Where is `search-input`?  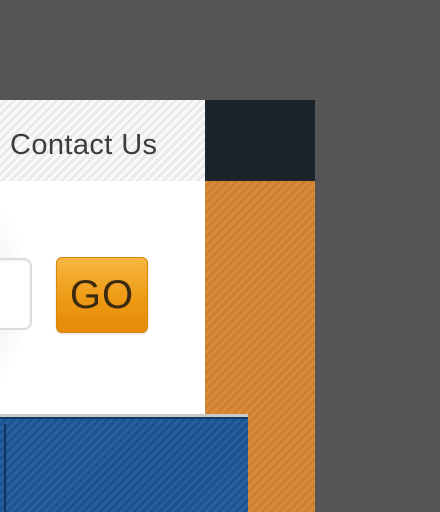 search-input is located at coordinates (16, 294).